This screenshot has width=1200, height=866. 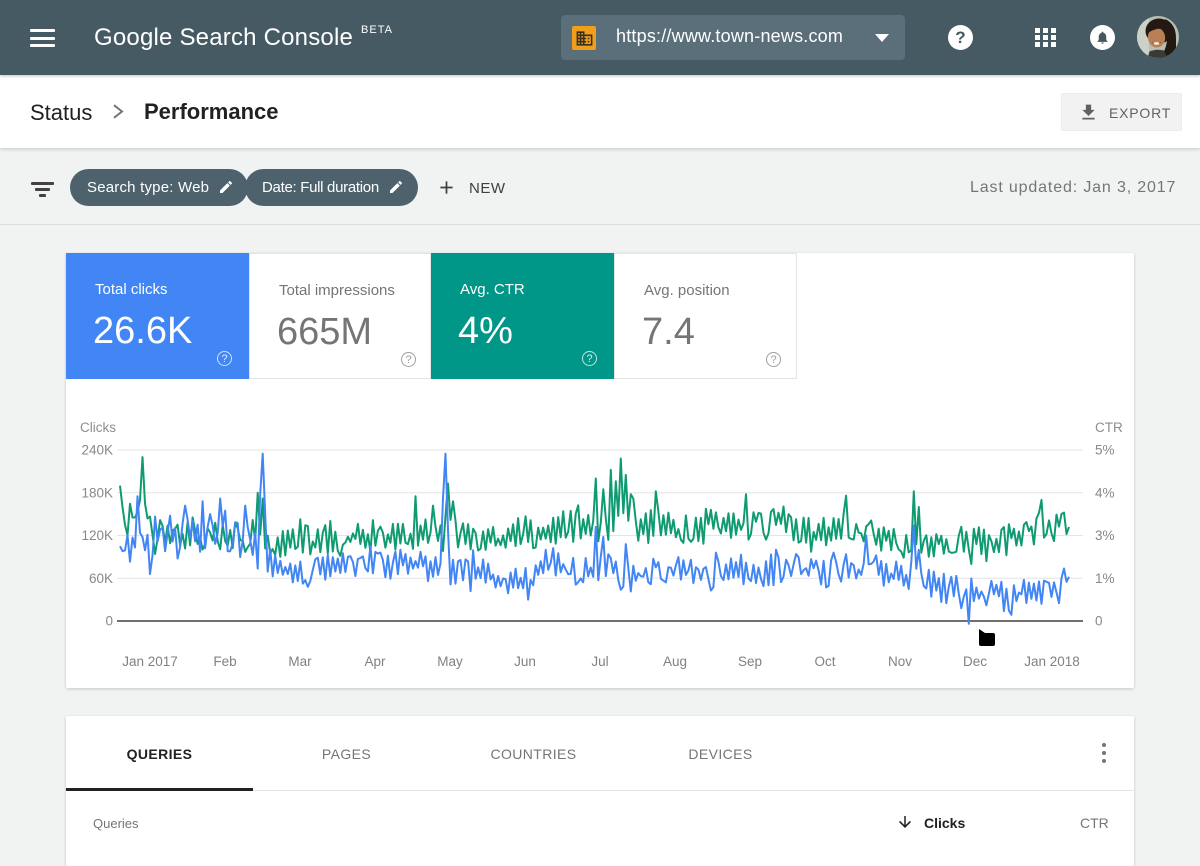 I want to click on svg-text: Aug, so click(x=675, y=661).